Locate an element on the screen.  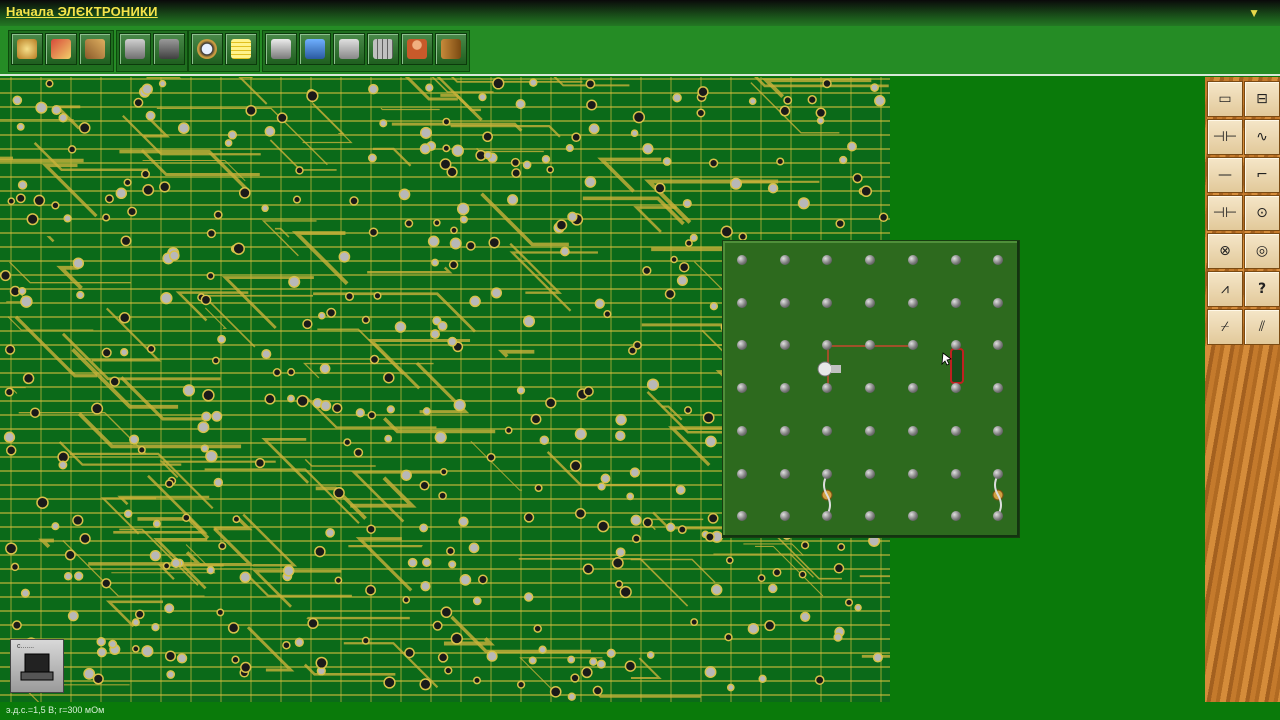
open-file-button is located at coordinates (61, 49).